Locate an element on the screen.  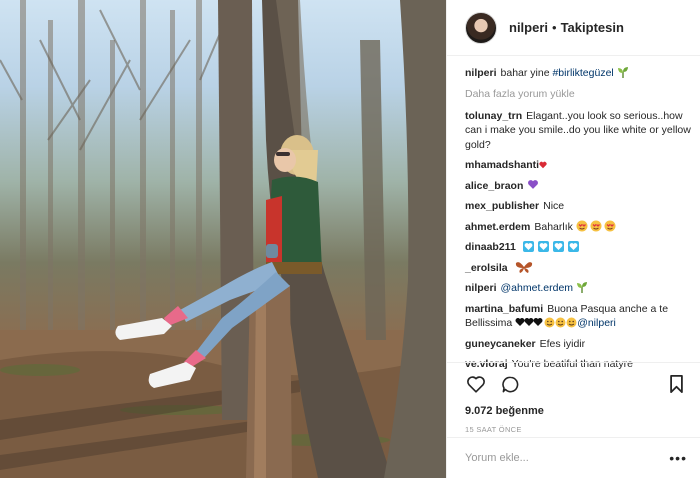
comment-text: Baharlık is located at coordinates (553, 226).